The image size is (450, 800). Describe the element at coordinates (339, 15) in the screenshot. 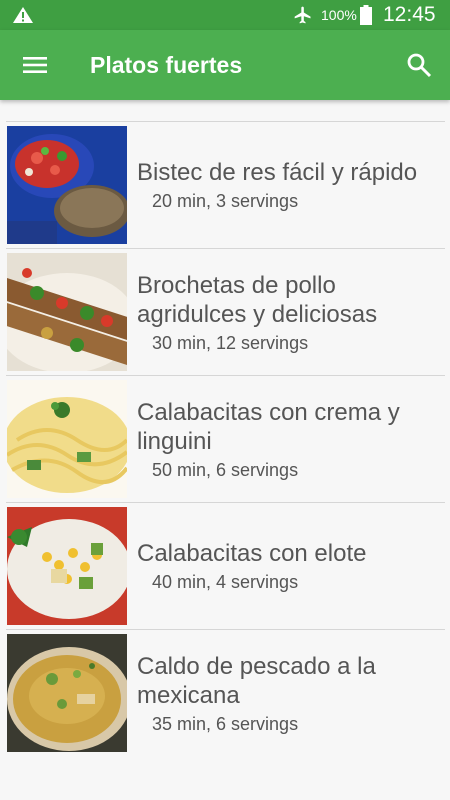

I see `battery-percent: 100%` at that location.